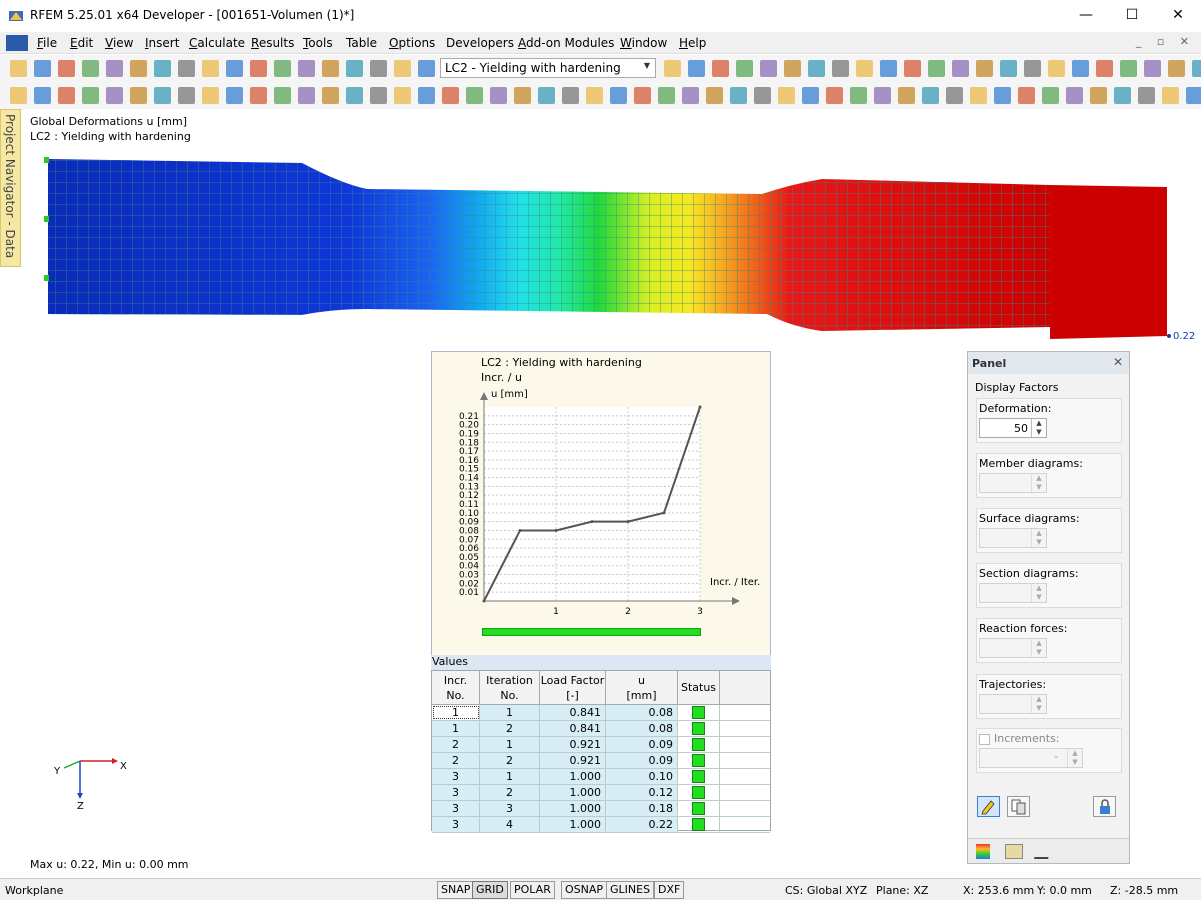 The width and height of the screenshot is (1201, 900). What do you see at coordinates (699, 687) in the screenshot?
I see `column-header: Status` at bounding box center [699, 687].